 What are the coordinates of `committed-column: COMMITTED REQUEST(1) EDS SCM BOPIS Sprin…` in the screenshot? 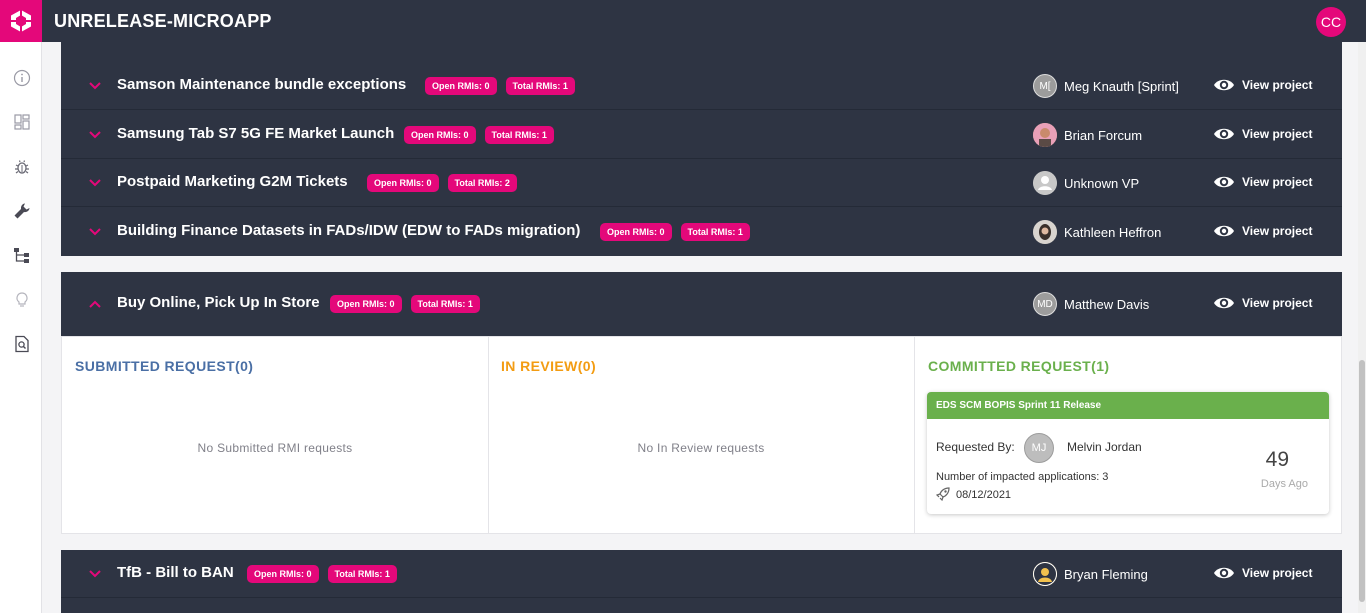 It's located at (1128, 435).